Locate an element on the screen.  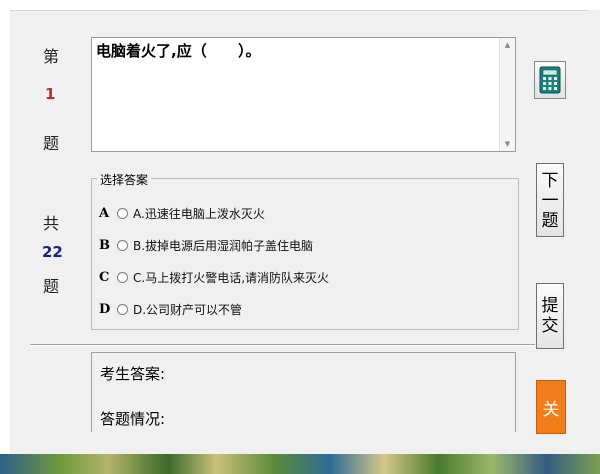
calculator-button is located at coordinates (550, 80).